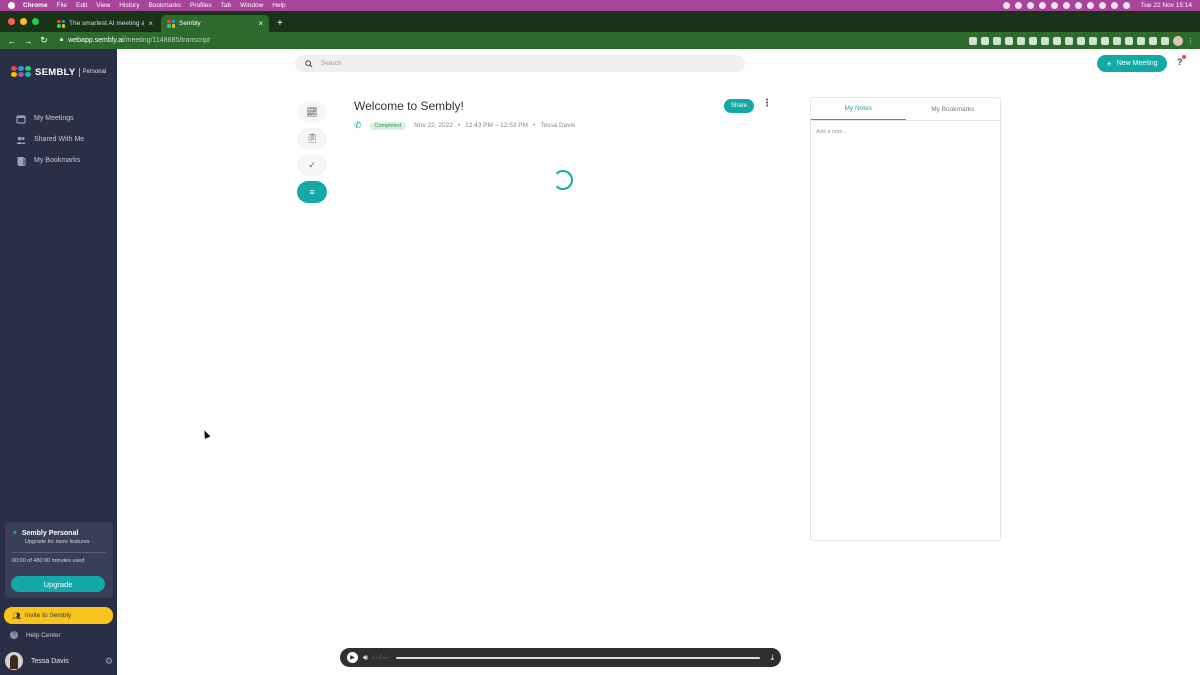  What do you see at coordinates (312, 112) in the screenshot?
I see `tab-analytics: 📈︎` at bounding box center [312, 112].